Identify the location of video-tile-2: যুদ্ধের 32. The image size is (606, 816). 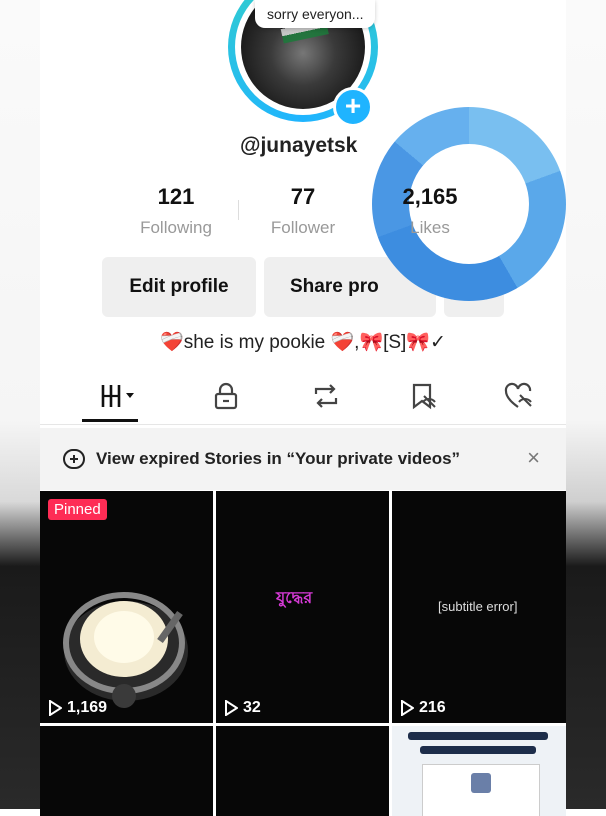
(302, 607).